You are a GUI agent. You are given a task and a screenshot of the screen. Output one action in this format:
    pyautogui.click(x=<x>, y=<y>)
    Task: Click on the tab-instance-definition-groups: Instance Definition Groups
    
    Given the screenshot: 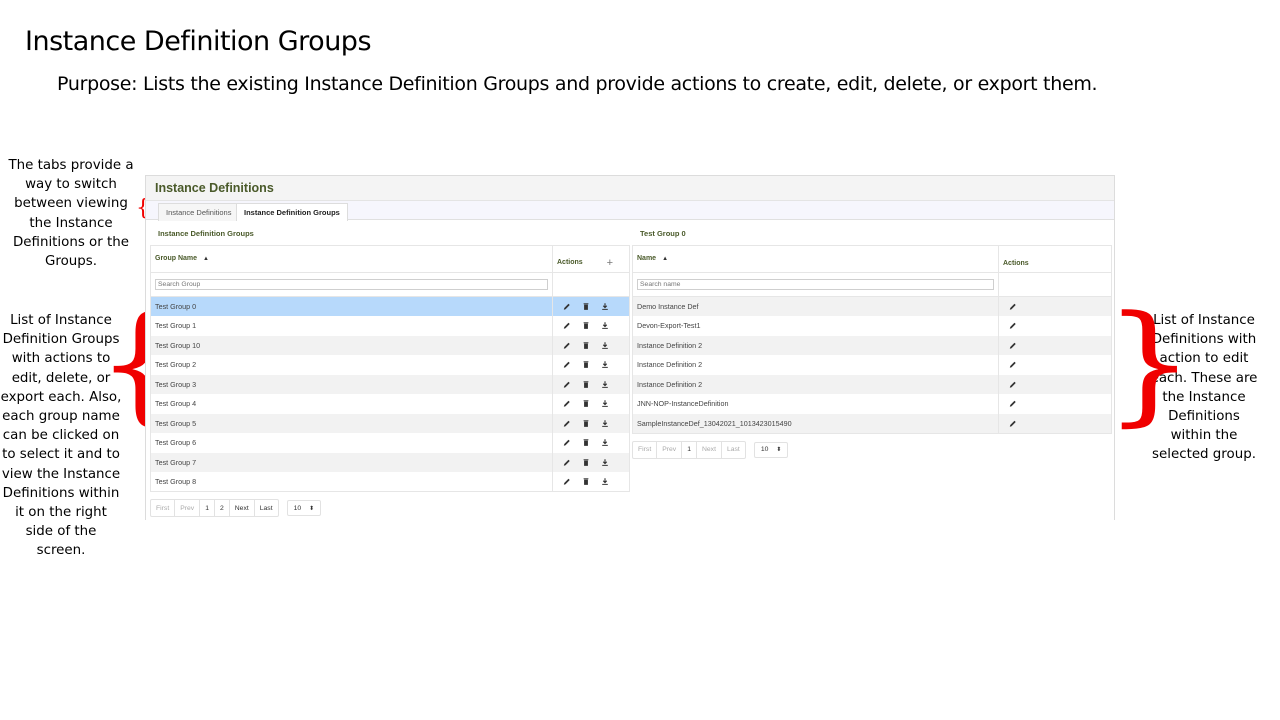 What is the action you would take?
    pyautogui.click(x=292, y=212)
    